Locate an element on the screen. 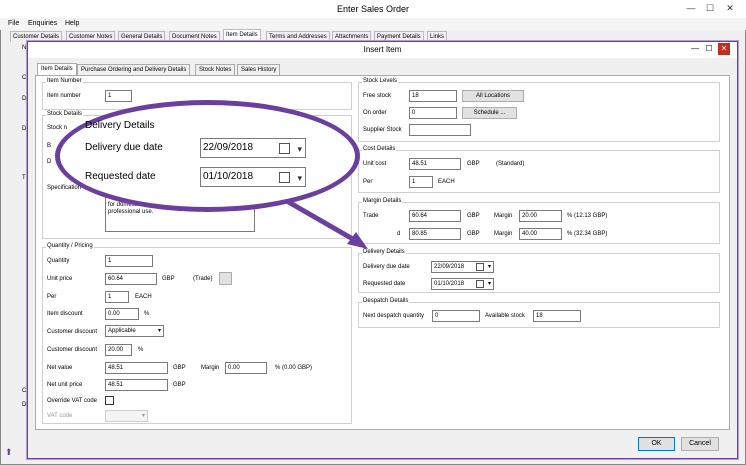 The width and height of the screenshot is (746, 465). zoom-due-date-picker: 22/09/2018 ▾ is located at coordinates (253, 148).